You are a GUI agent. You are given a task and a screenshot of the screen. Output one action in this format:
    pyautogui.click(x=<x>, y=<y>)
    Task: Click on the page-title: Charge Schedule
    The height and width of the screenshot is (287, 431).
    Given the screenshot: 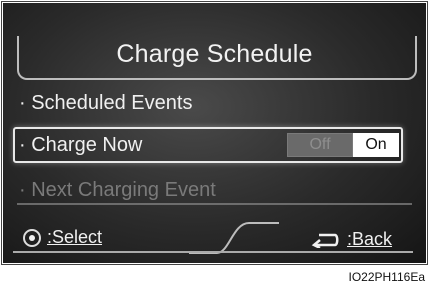 What is the action you would take?
    pyautogui.click(x=214, y=54)
    